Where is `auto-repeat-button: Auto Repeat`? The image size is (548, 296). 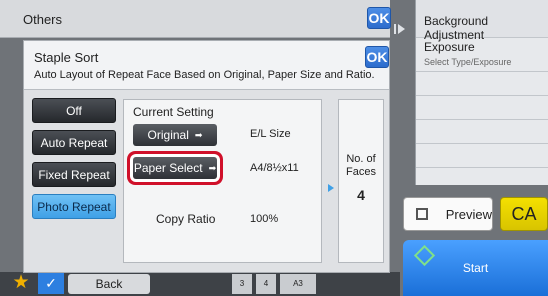
auto-repeat-button: Auto Repeat is located at coordinates (74, 142).